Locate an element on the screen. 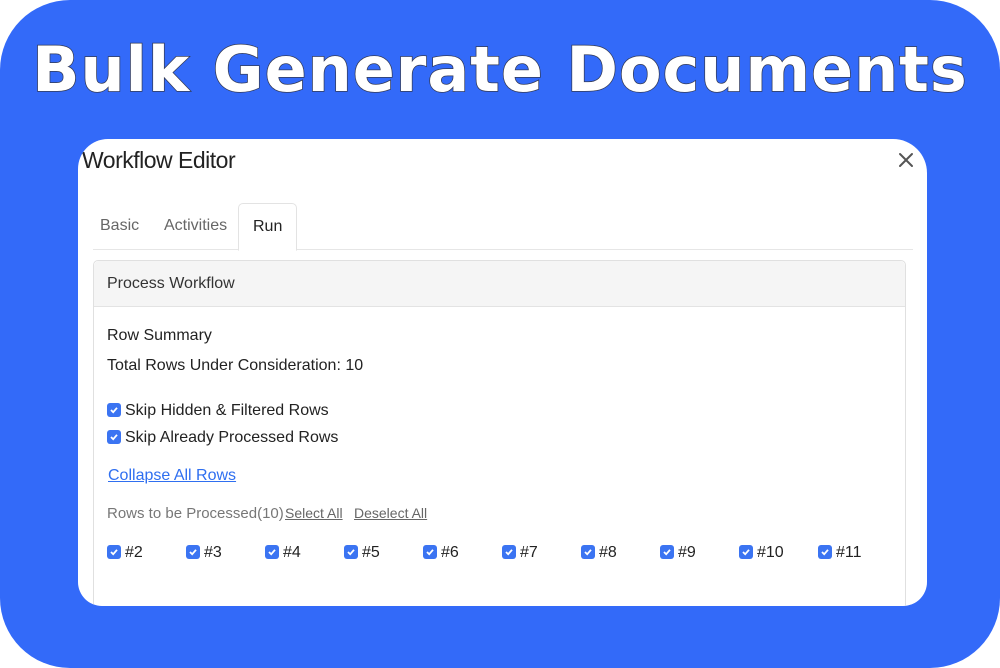  row-checkbox: #4 is located at coordinates (283, 553).